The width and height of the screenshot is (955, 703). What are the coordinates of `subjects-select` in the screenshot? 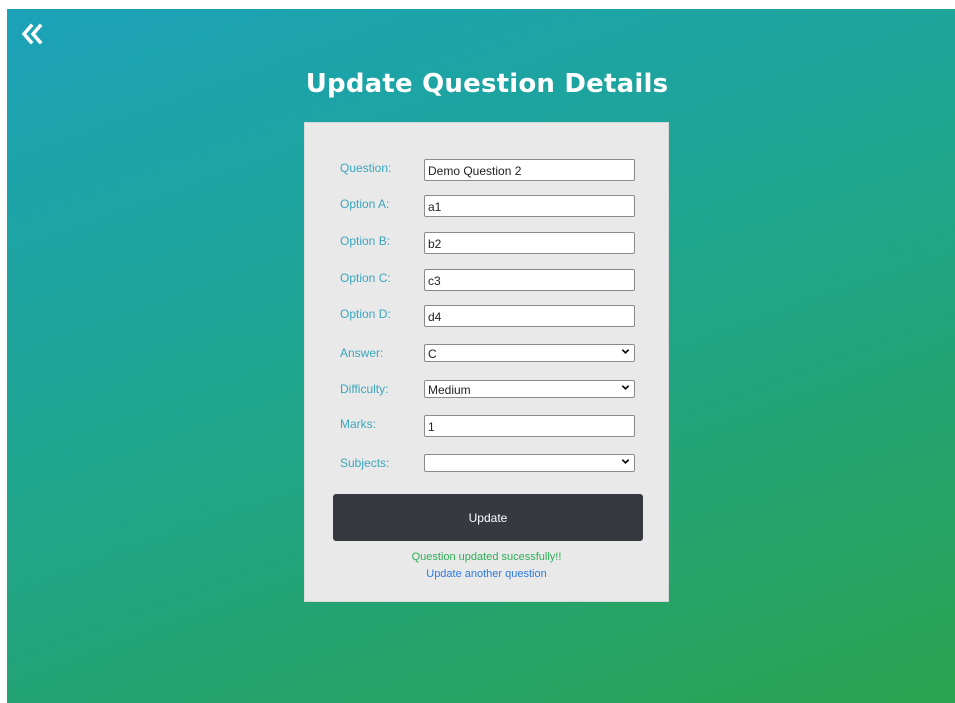 It's located at (529, 463).